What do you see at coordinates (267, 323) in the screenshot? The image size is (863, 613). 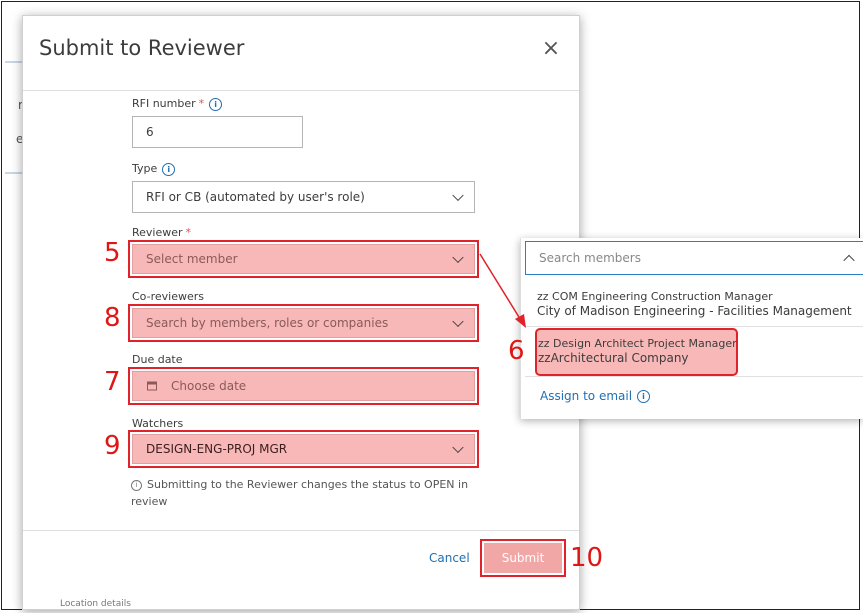 I see `co-reviewers-placeholder: Search by members, roles or companies` at bounding box center [267, 323].